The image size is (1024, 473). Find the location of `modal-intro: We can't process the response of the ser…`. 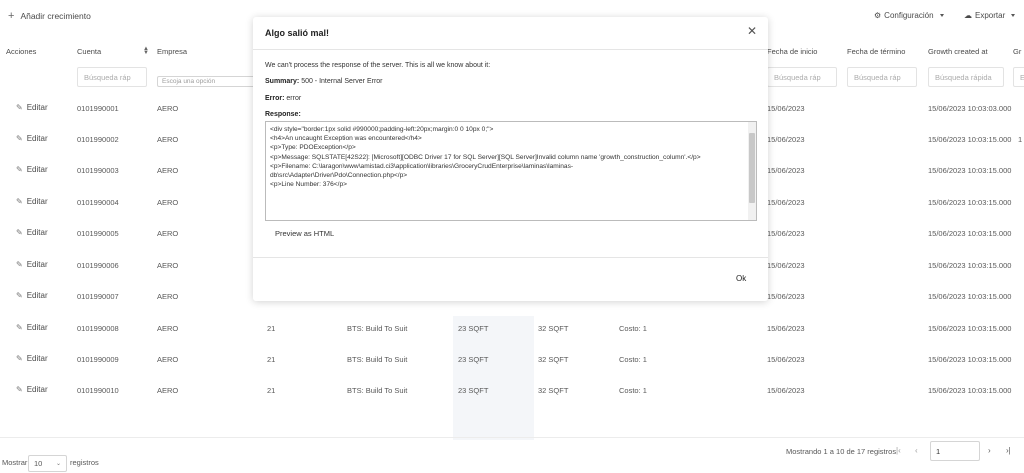

modal-intro: We can't process the response of the ser… is located at coordinates (378, 65).